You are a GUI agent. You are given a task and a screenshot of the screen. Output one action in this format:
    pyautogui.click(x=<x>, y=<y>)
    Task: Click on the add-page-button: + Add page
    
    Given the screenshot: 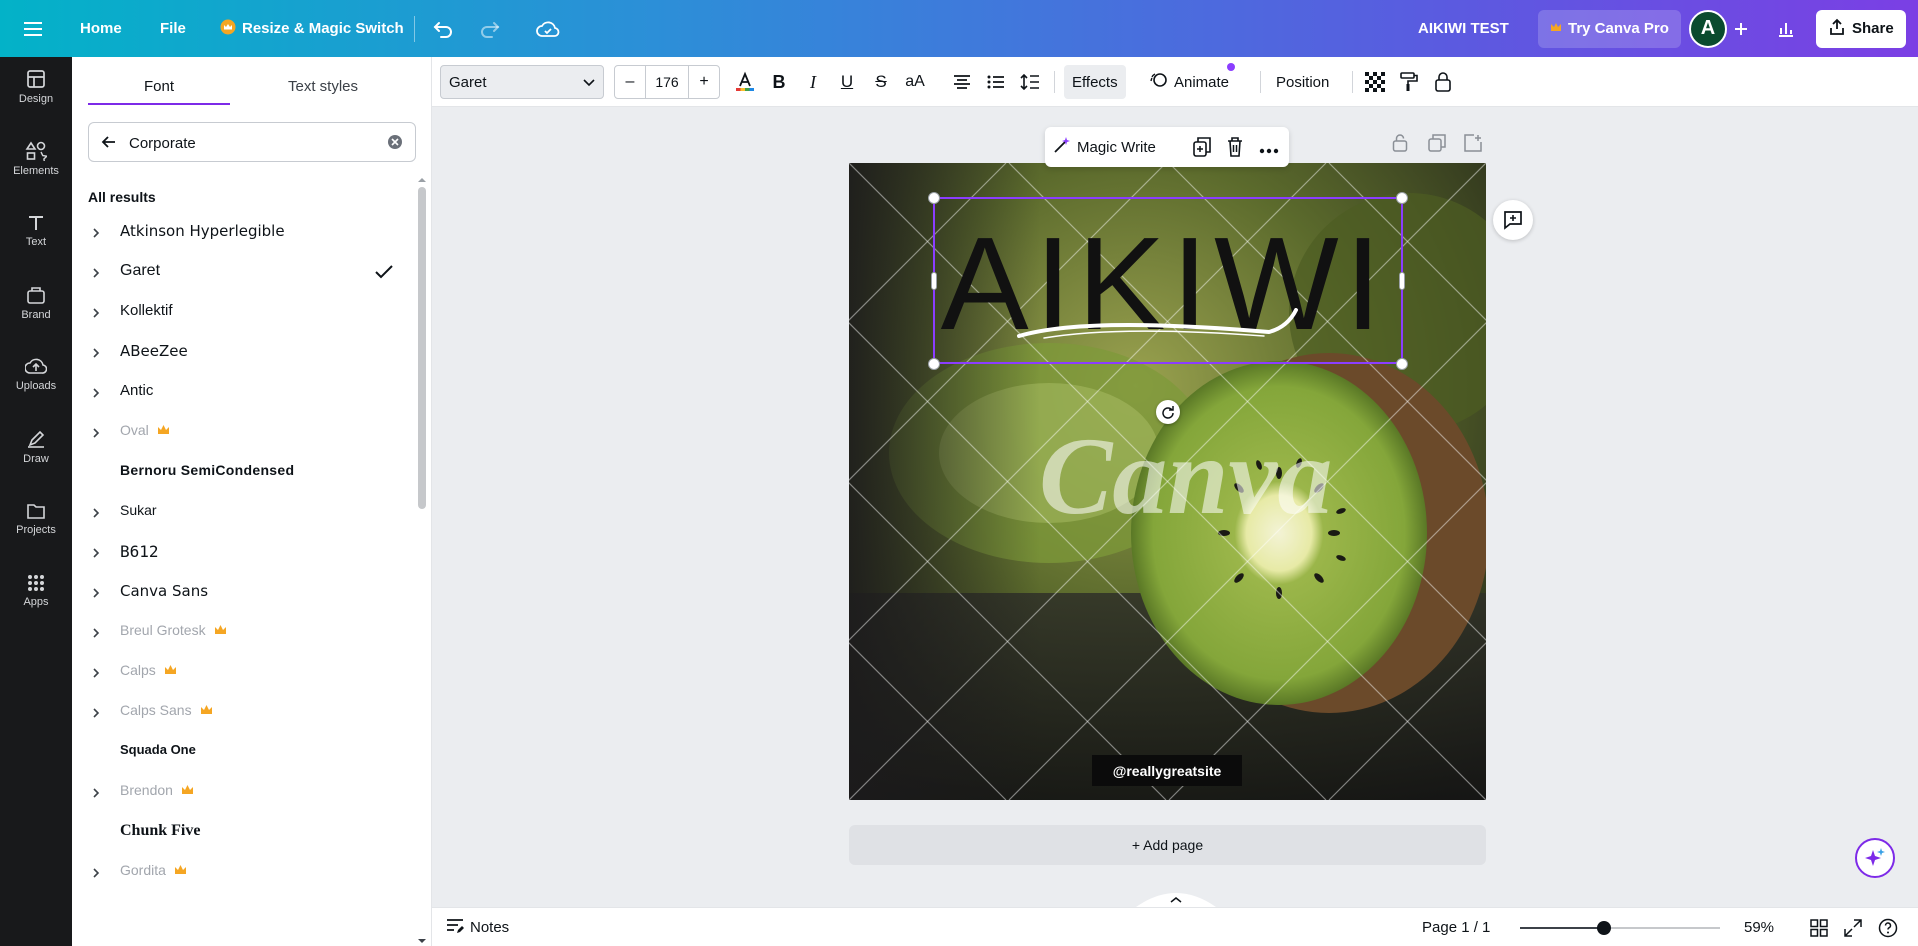 What is the action you would take?
    pyautogui.click(x=1167, y=845)
    